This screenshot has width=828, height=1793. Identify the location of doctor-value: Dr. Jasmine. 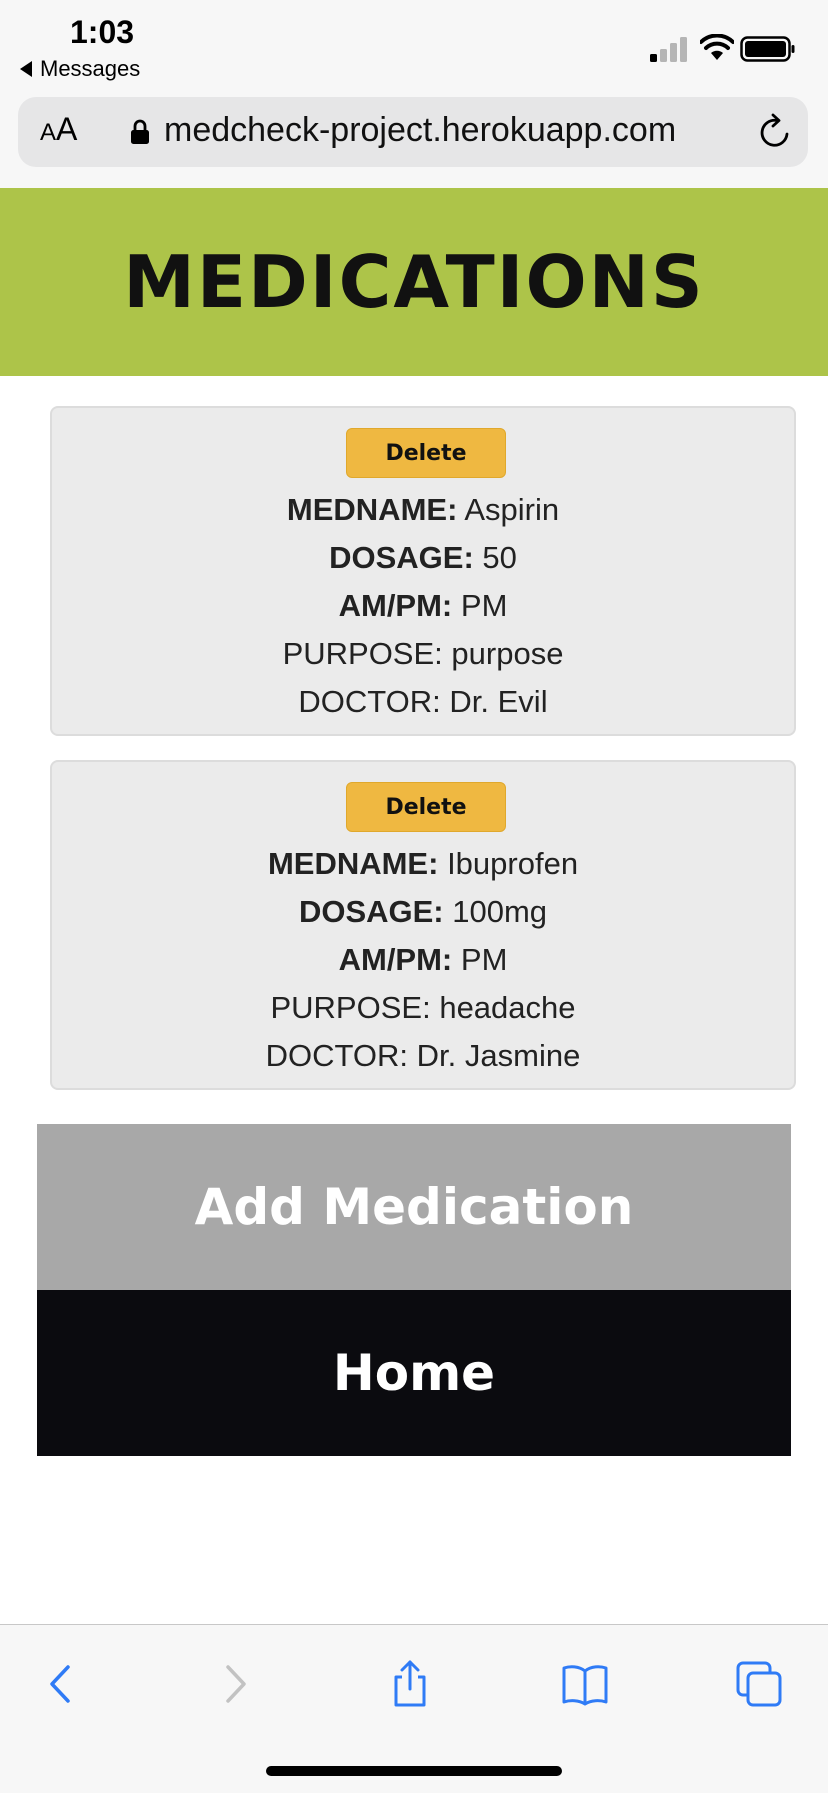
(498, 1055).